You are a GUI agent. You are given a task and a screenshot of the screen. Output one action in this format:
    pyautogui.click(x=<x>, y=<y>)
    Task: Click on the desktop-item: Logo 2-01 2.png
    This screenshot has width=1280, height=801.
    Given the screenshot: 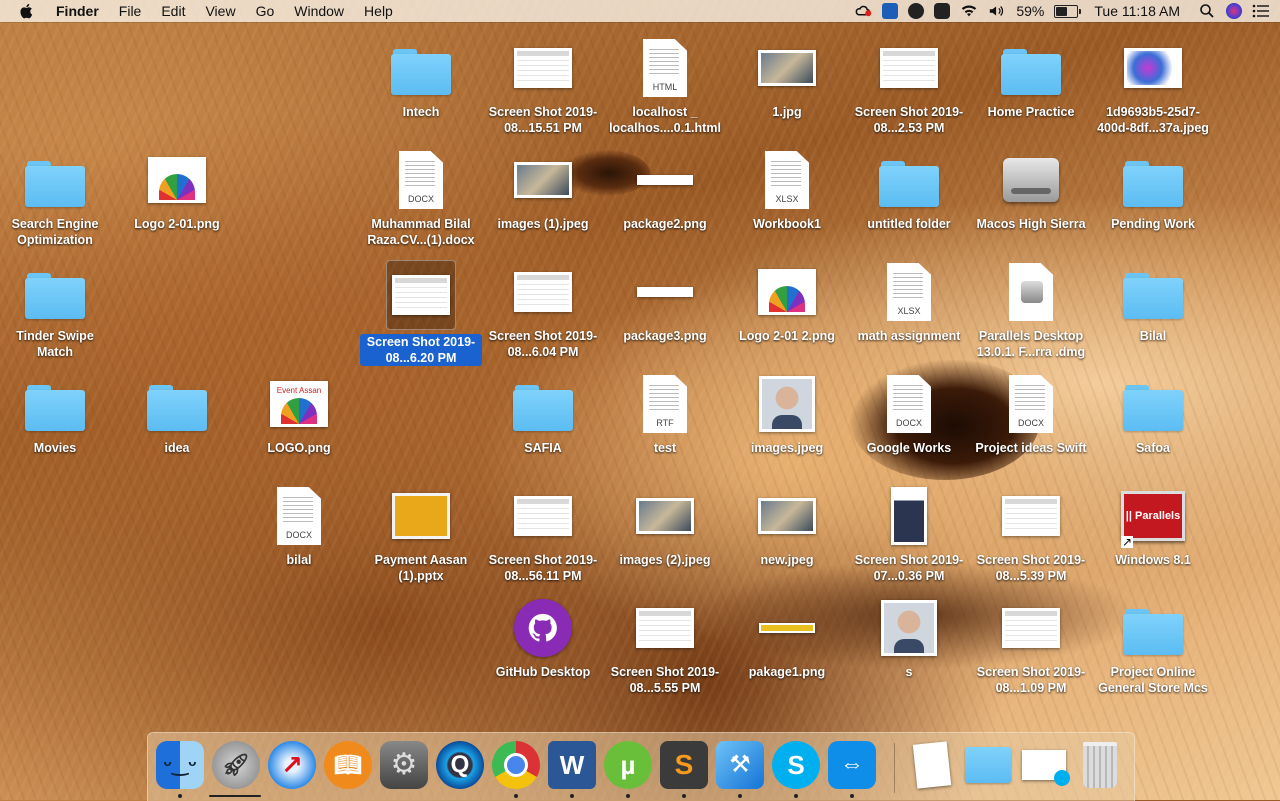 What is the action you would take?
    pyautogui.click(x=787, y=302)
    